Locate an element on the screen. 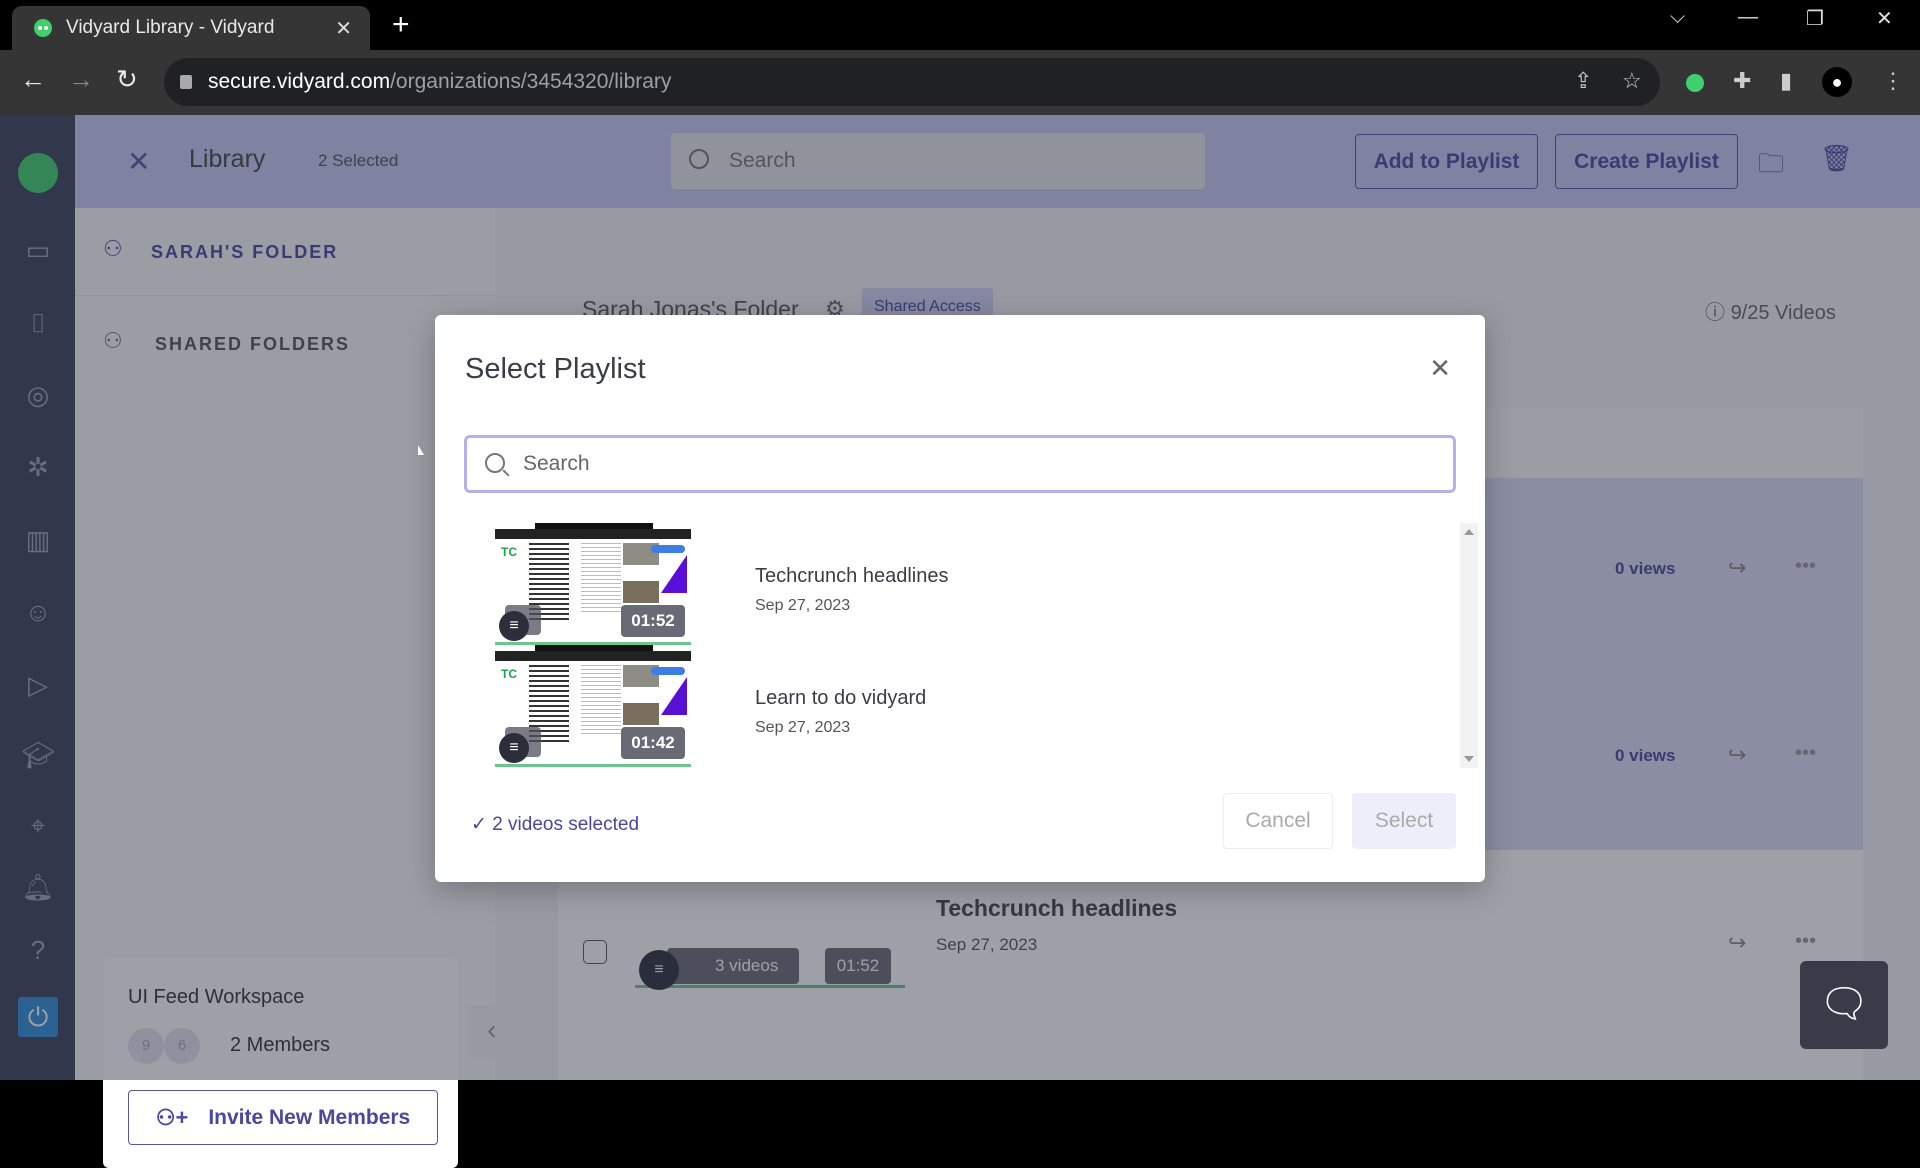  invite-members-label: Invite New Members is located at coordinates (309, 1117).